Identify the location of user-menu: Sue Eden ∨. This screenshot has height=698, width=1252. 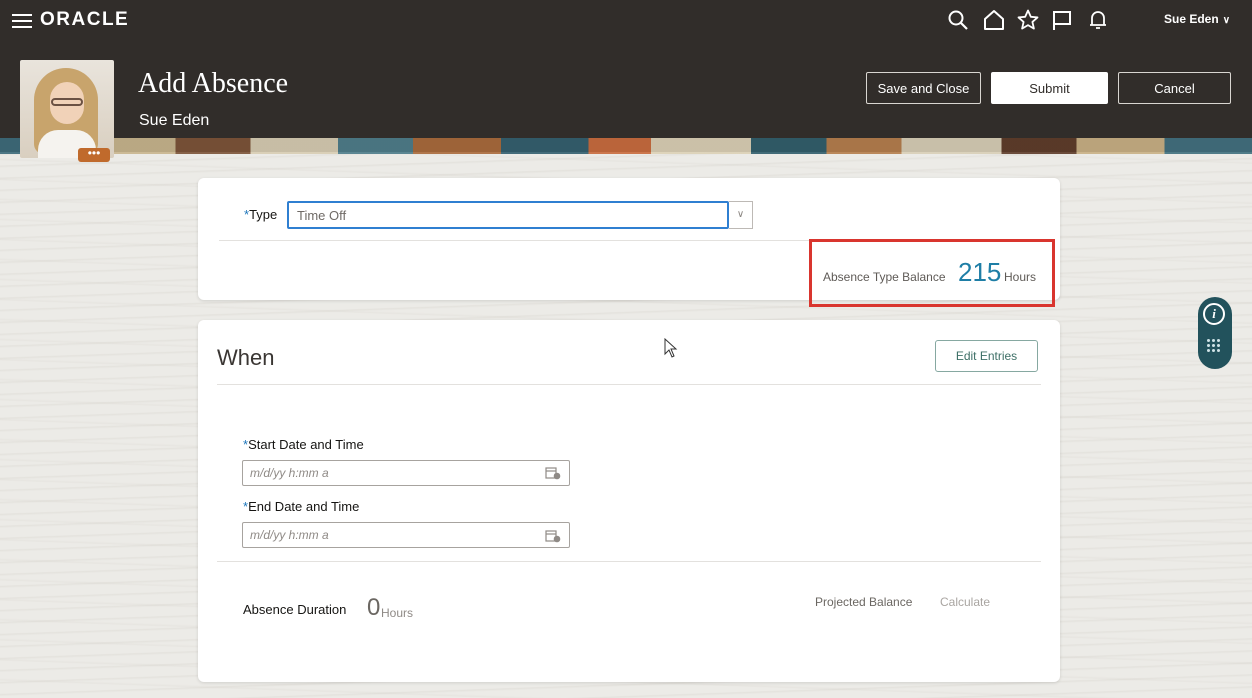
(1197, 19).